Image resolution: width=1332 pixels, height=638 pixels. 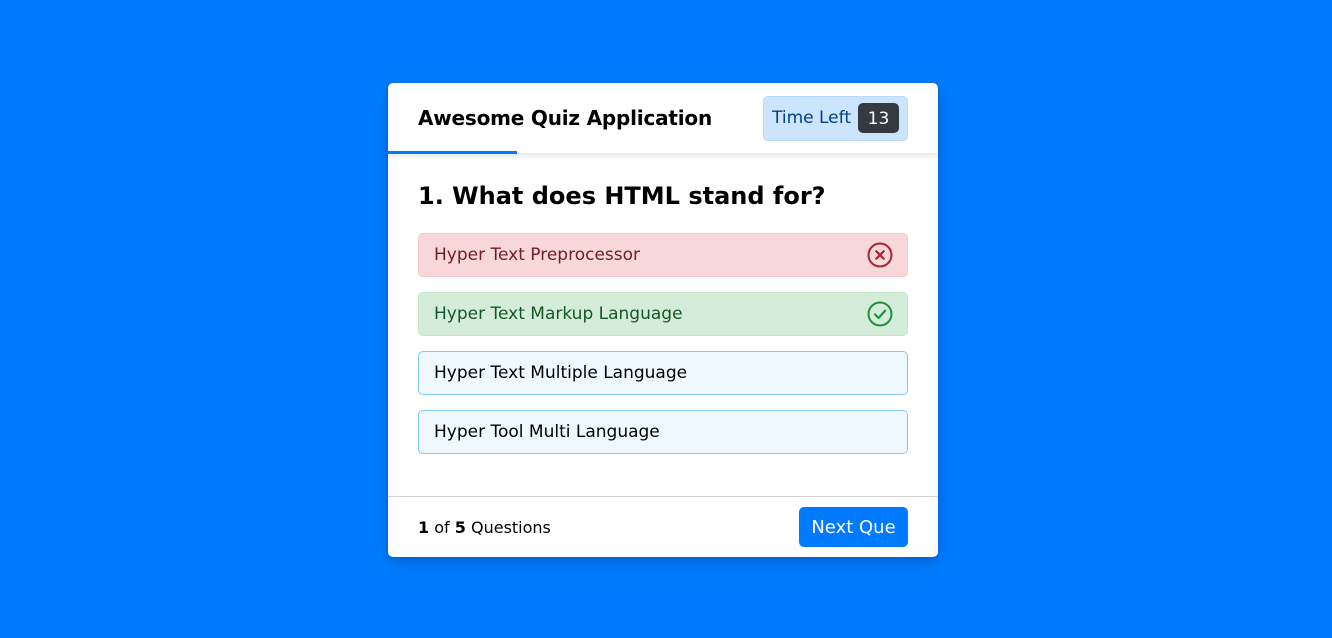 What do you see at coordinates (853, 527) in the screenshot?
I see `next-question-button: Next Que` at bounding box center [853, 527].